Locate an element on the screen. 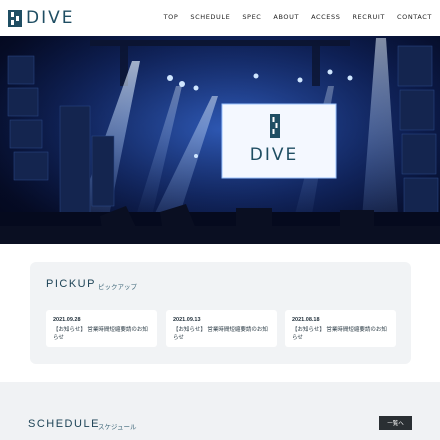 Image resolution: width=440 pixels, height=440 pixels. pickup-title: PICKUP is located at coordinates (71, 284).